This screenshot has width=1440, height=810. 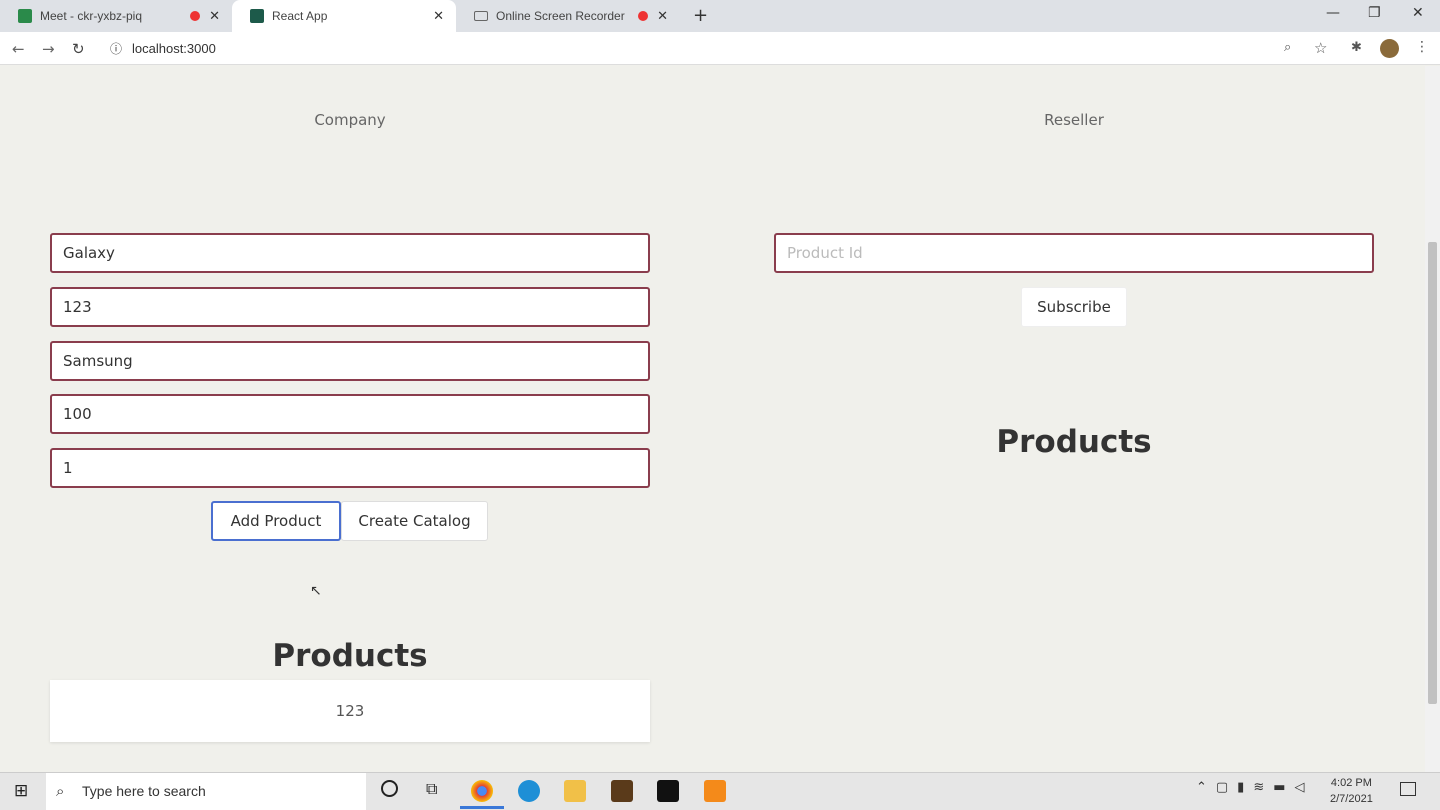 What do you see at coordinates (1422, 47) in the screenshot?
I see `menu-icon: ⋮` at bounding box center [1422, 47].